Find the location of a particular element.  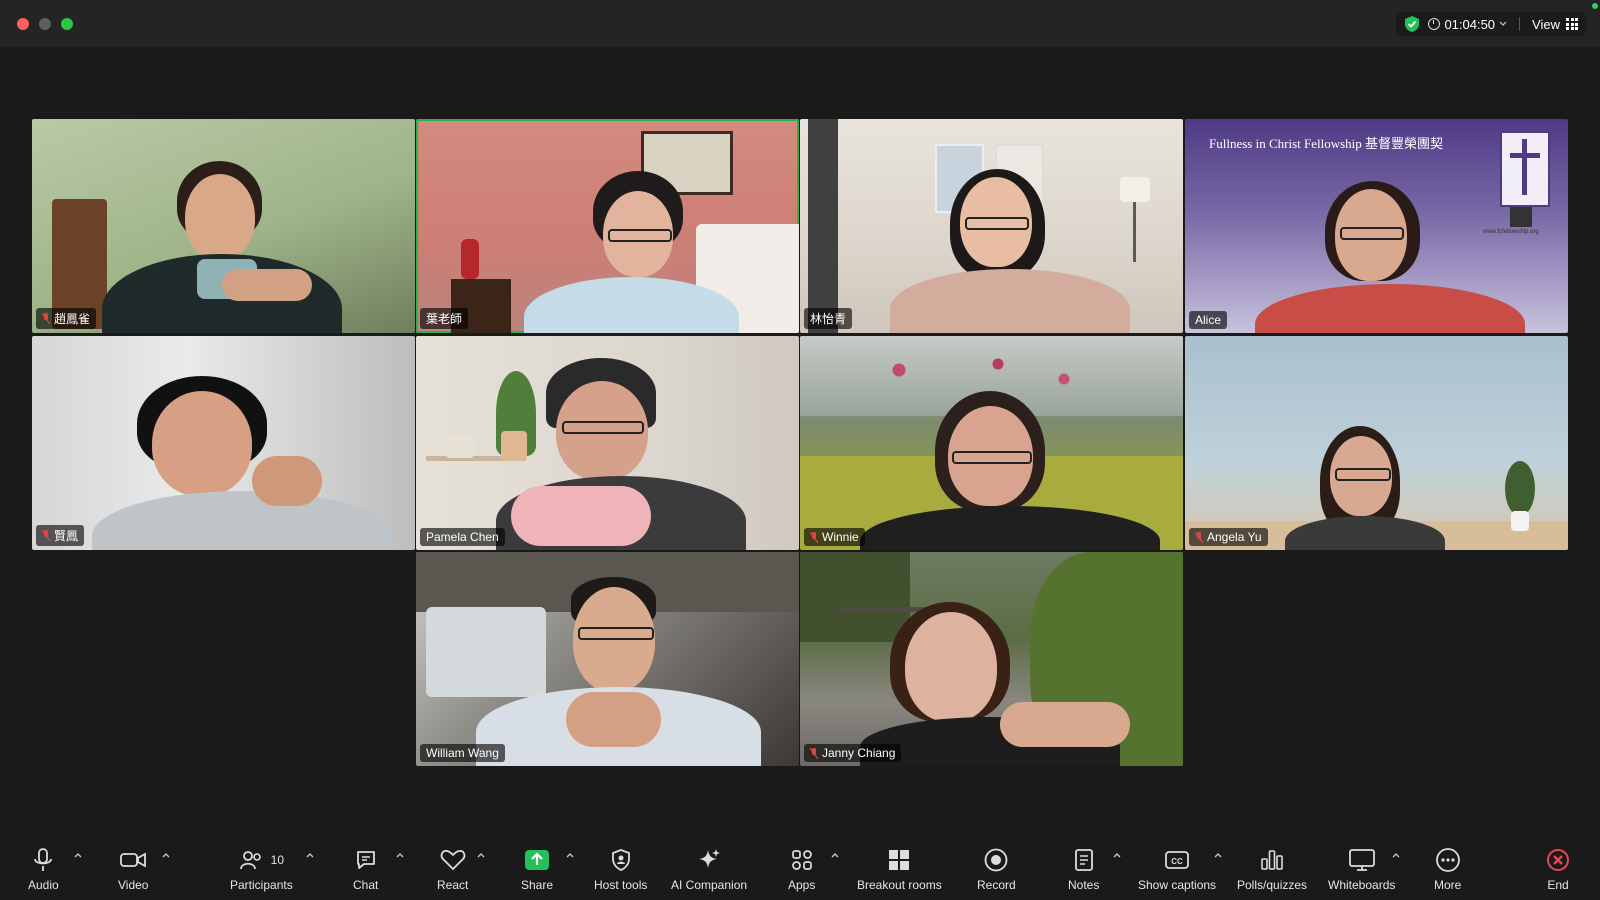

participants-count: 10 is located at coordinates (277, 860).